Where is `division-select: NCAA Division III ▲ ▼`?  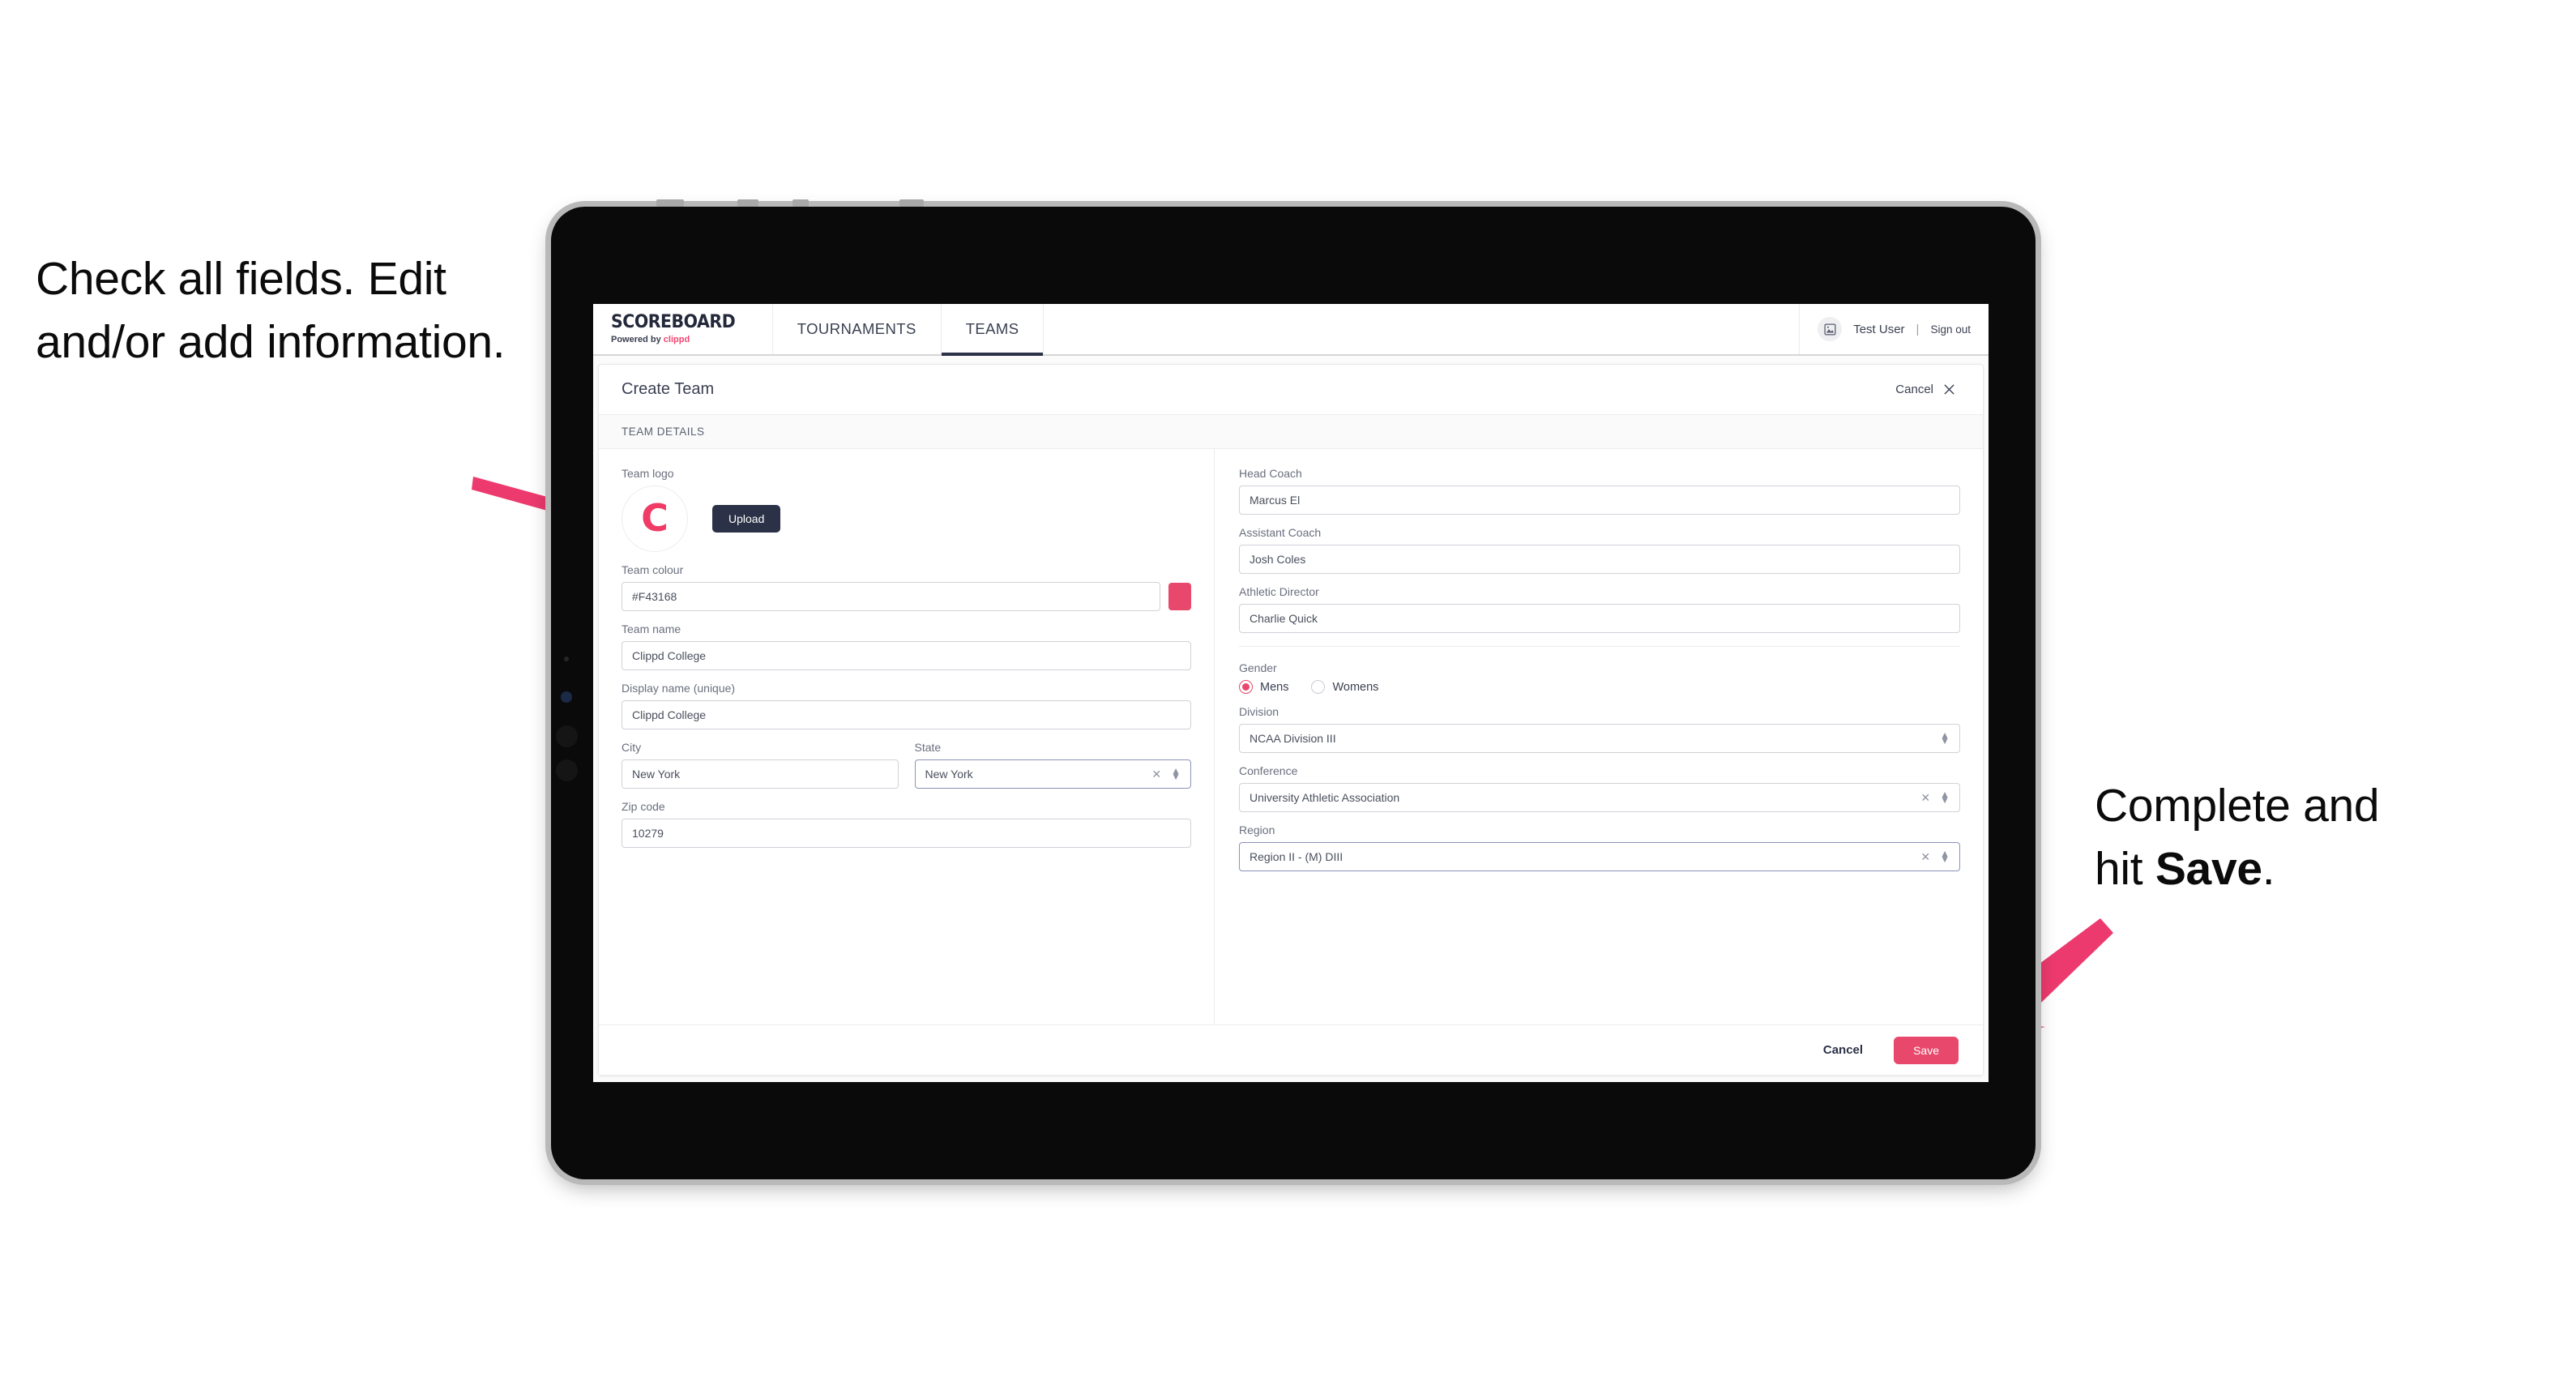 division-select: NCAA Division III ▲ ▼ is located at coordinates (1599, 738).